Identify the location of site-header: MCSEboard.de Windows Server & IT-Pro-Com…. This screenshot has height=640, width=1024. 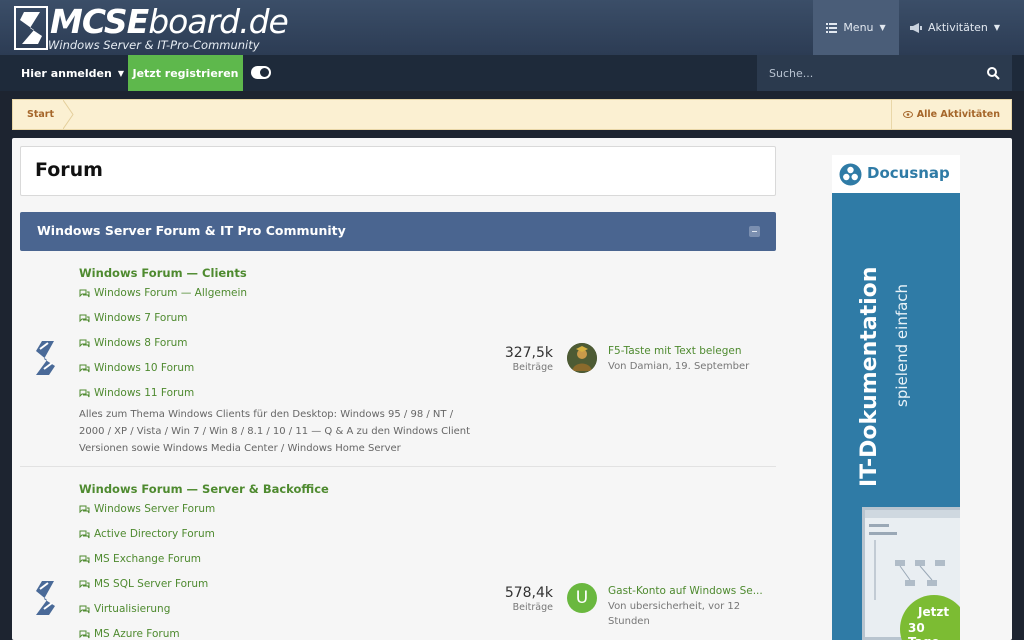
(512, 27).